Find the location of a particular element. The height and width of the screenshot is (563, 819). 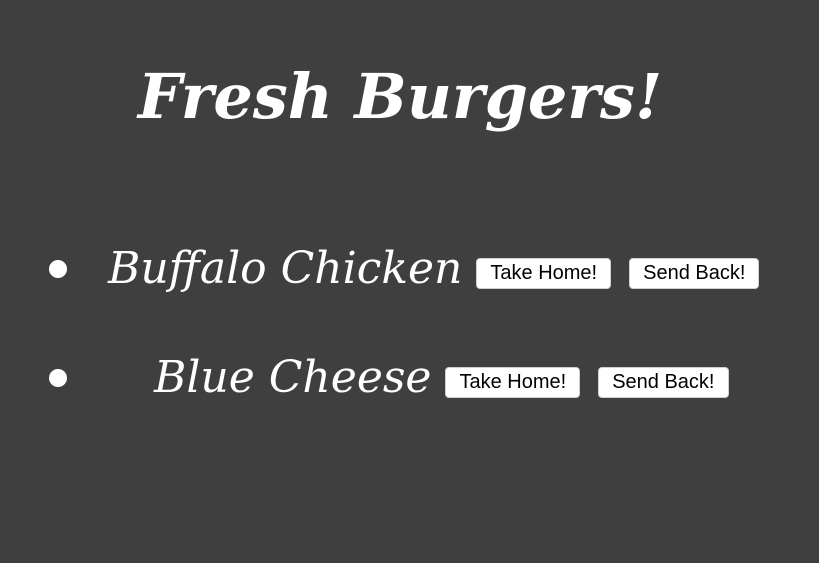

burger-name: Blue Cheese is located at coordinates (293, 377).